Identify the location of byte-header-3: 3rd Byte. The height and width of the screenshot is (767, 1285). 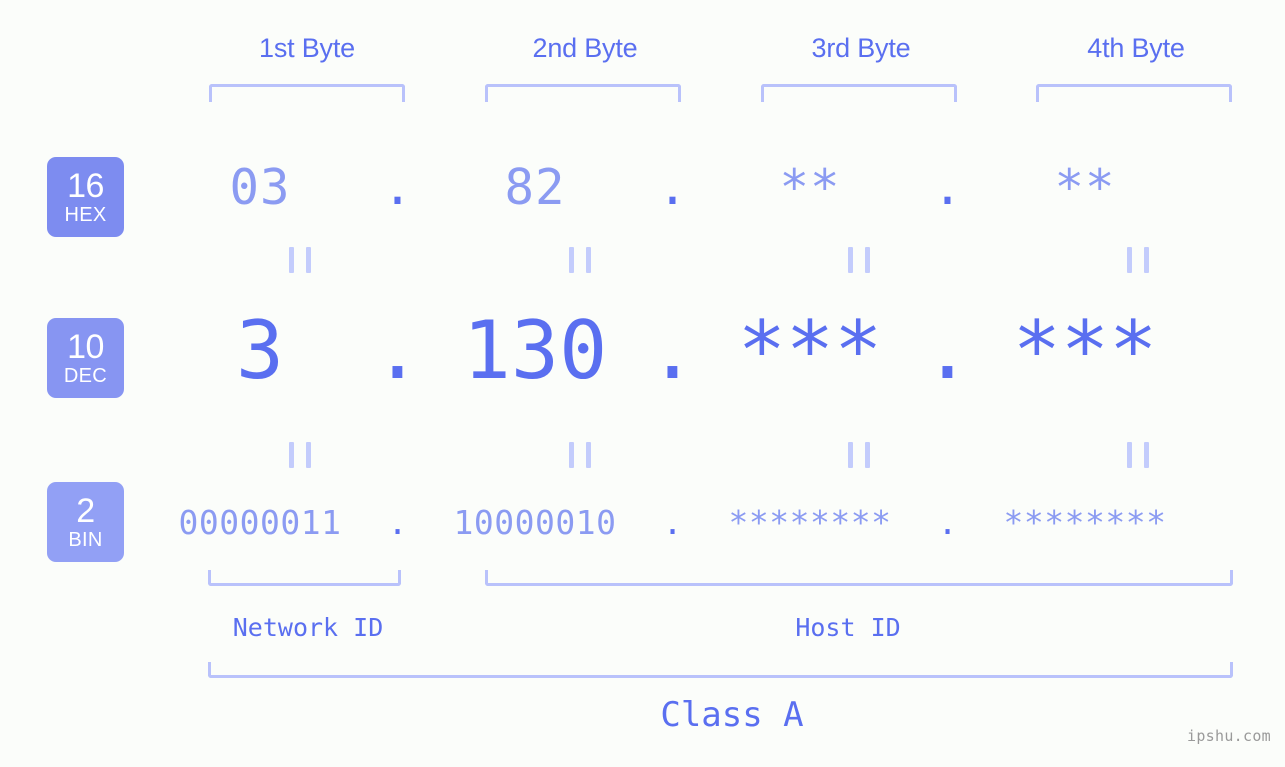
(861, 48).